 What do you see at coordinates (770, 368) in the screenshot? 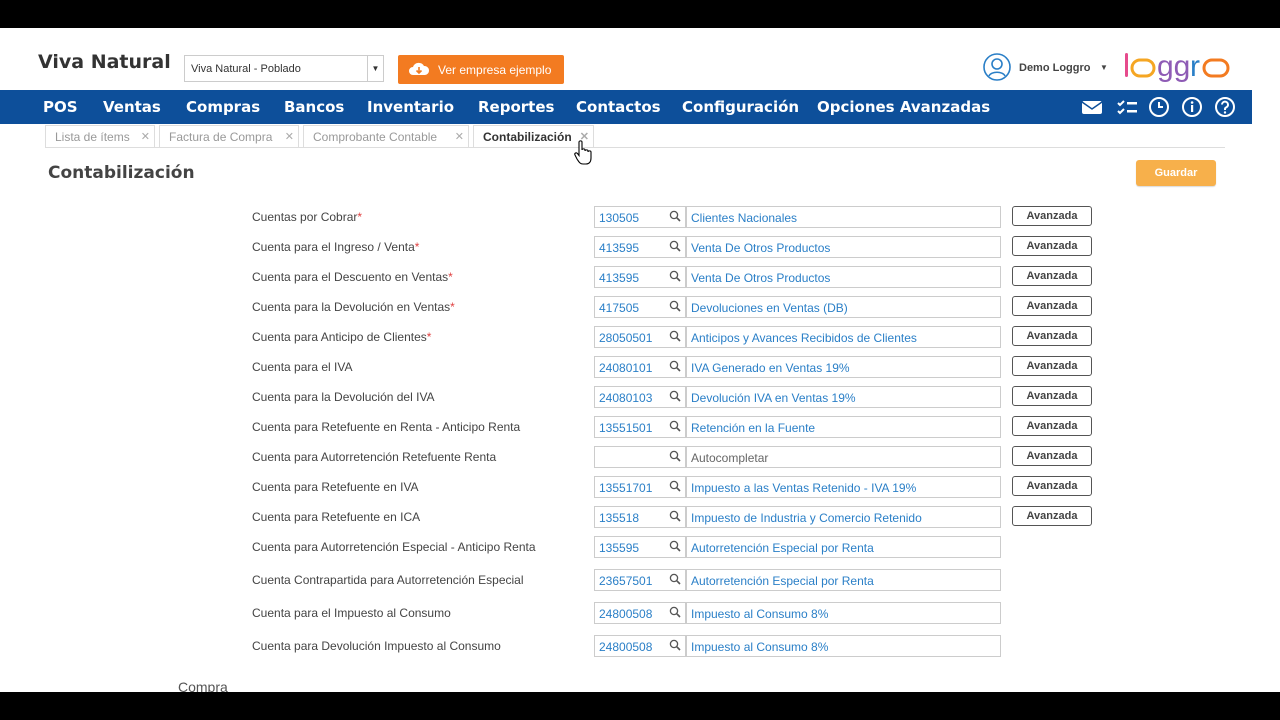
I see `account-name-value: IVA Generado en Ventas 19%` at bounding box center [770, 368].